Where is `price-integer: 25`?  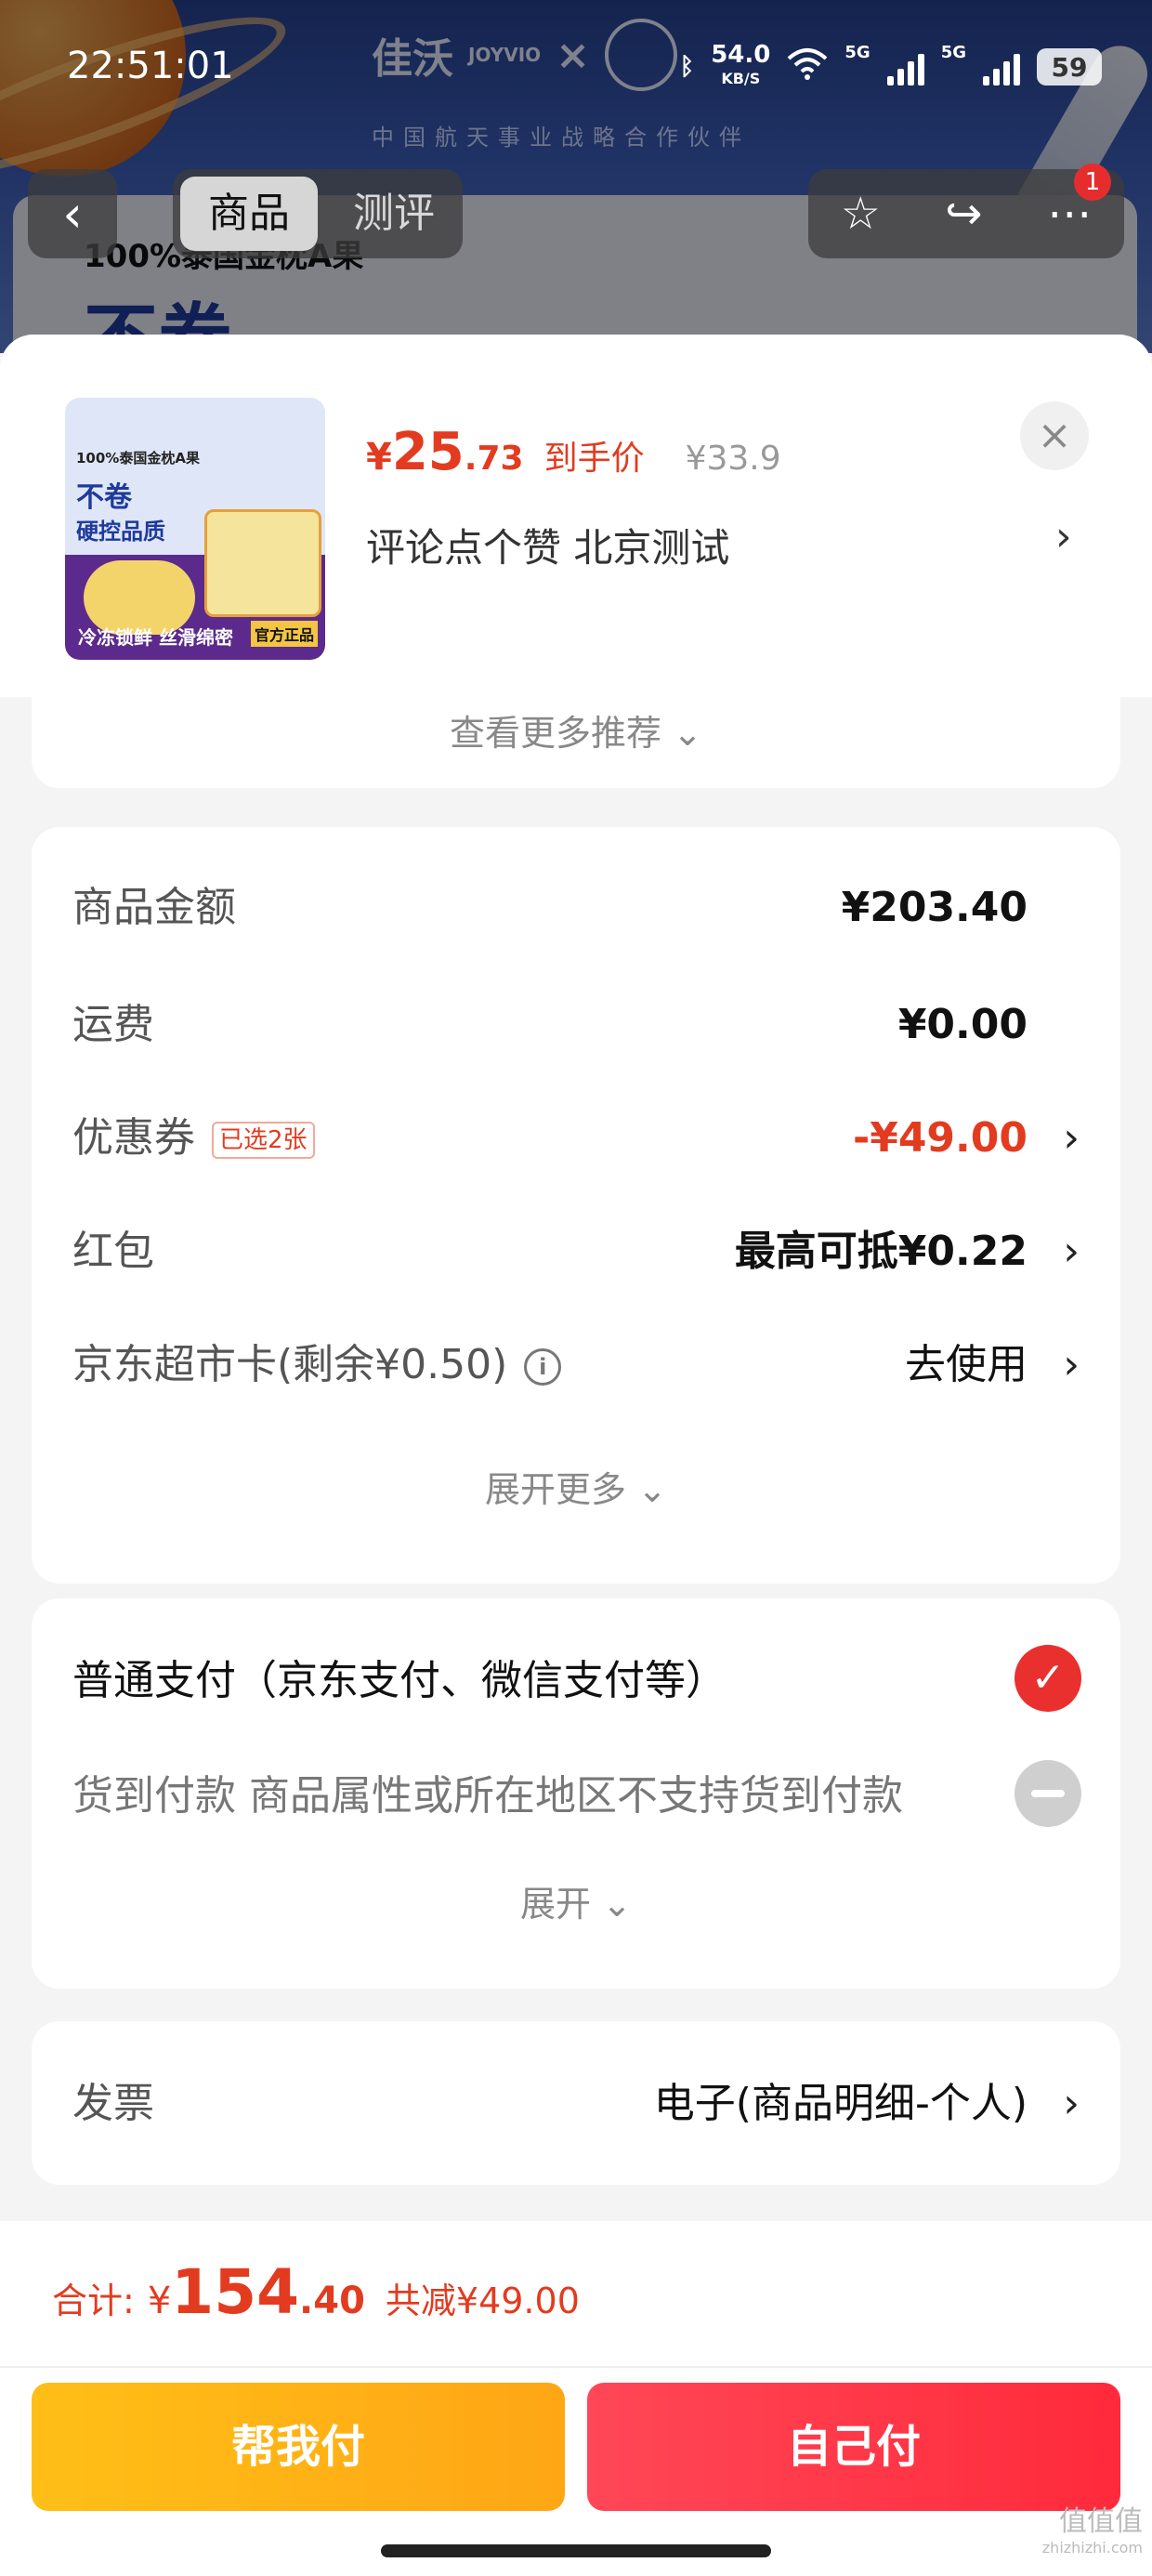
price-integer: 25 is located at coordinates (428, 452).